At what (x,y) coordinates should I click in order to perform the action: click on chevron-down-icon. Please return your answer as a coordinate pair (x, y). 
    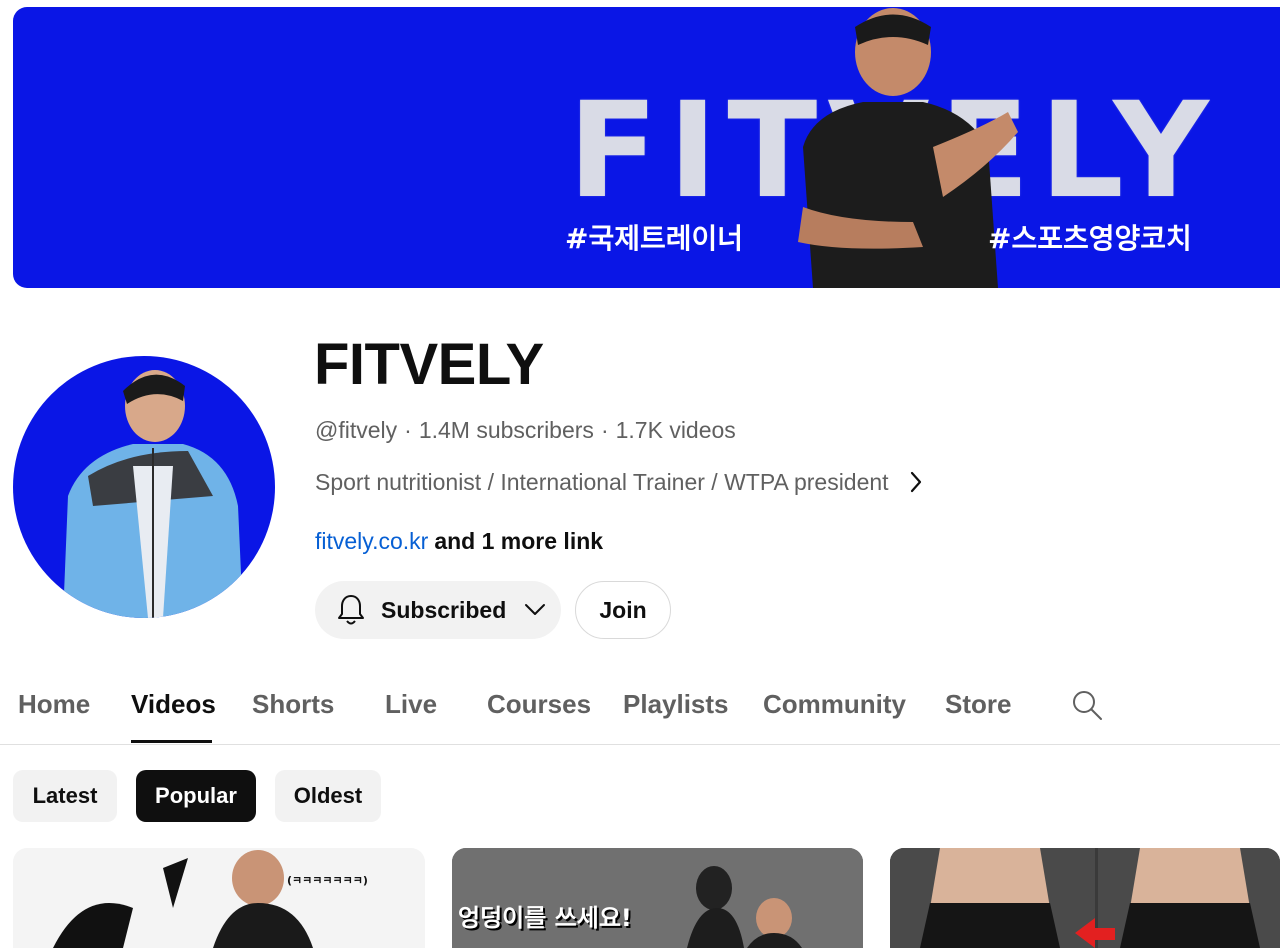
    Looking at the image, I should click on (535, 609).